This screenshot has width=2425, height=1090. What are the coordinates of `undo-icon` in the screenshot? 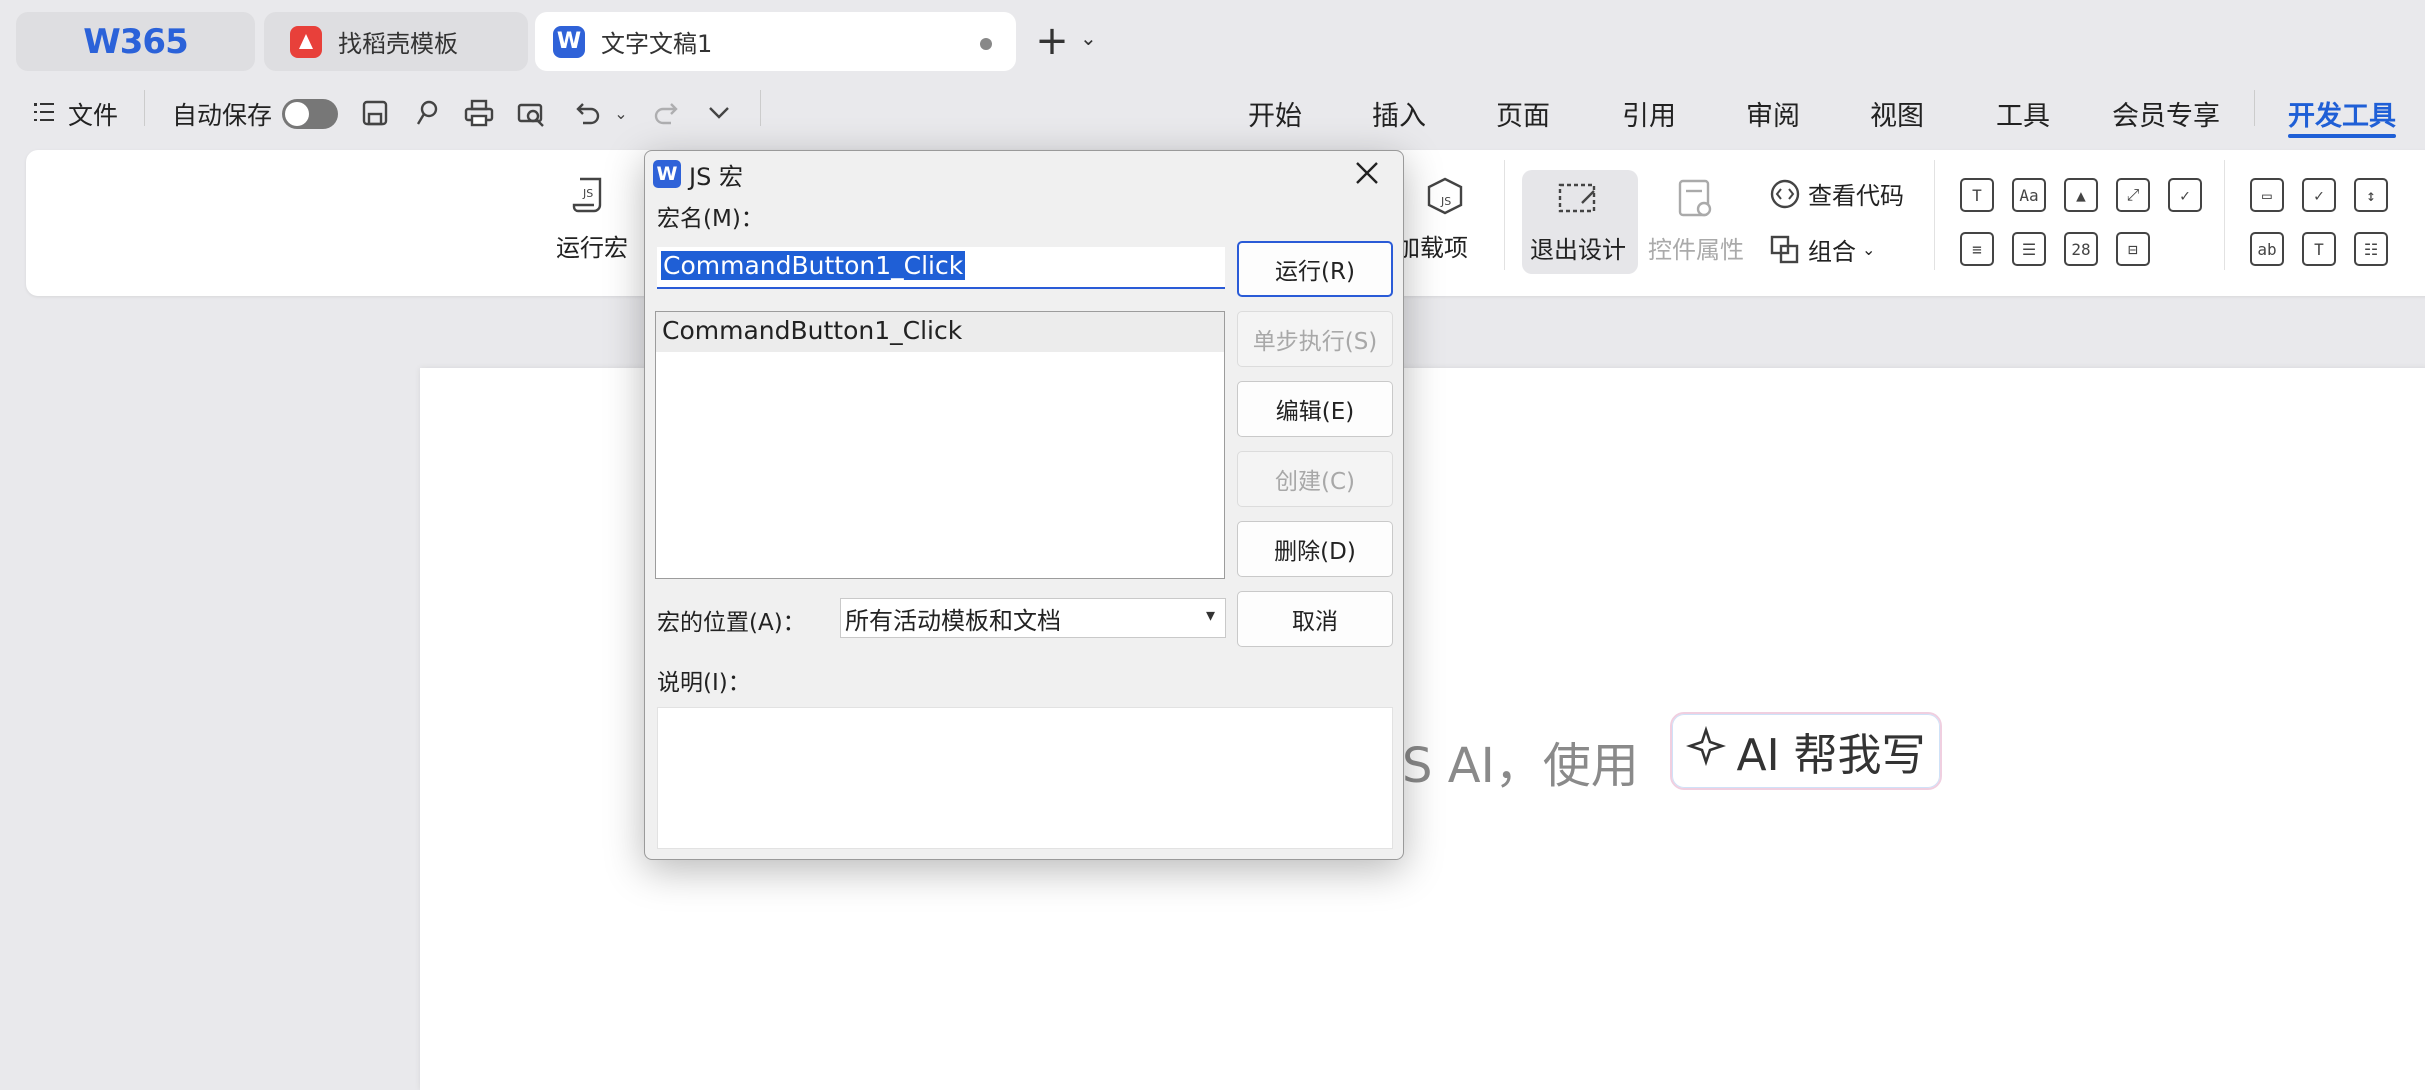 It's located at (587, 113).